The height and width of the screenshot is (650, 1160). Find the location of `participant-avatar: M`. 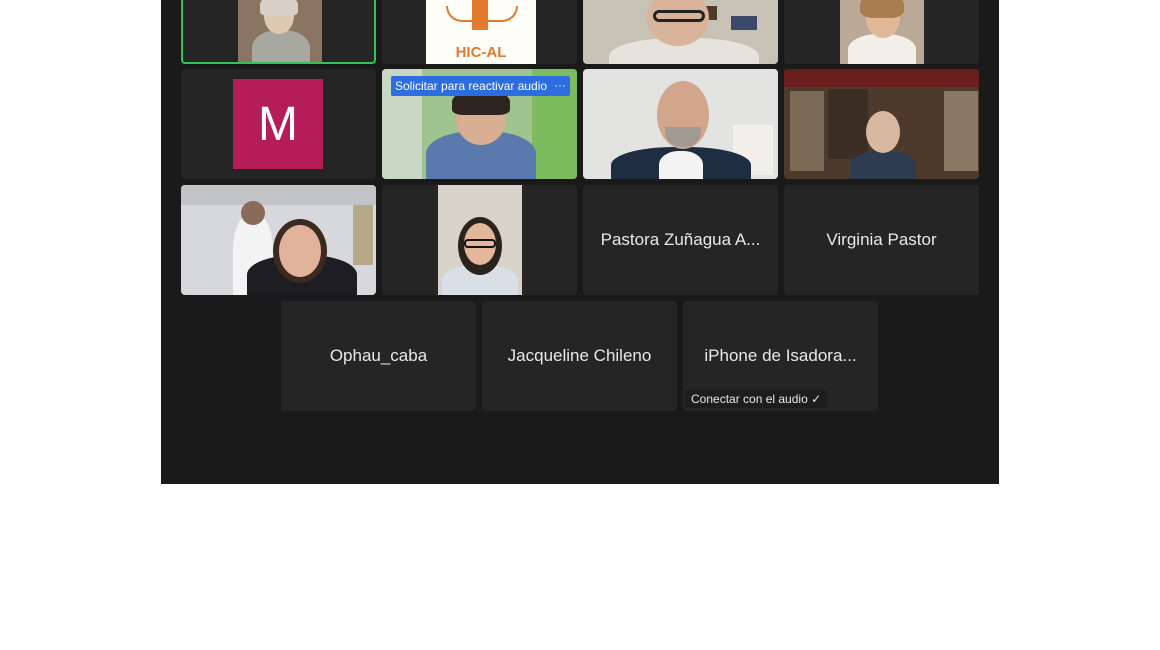

participant-avatar: M is located at coordinates (278, 124).